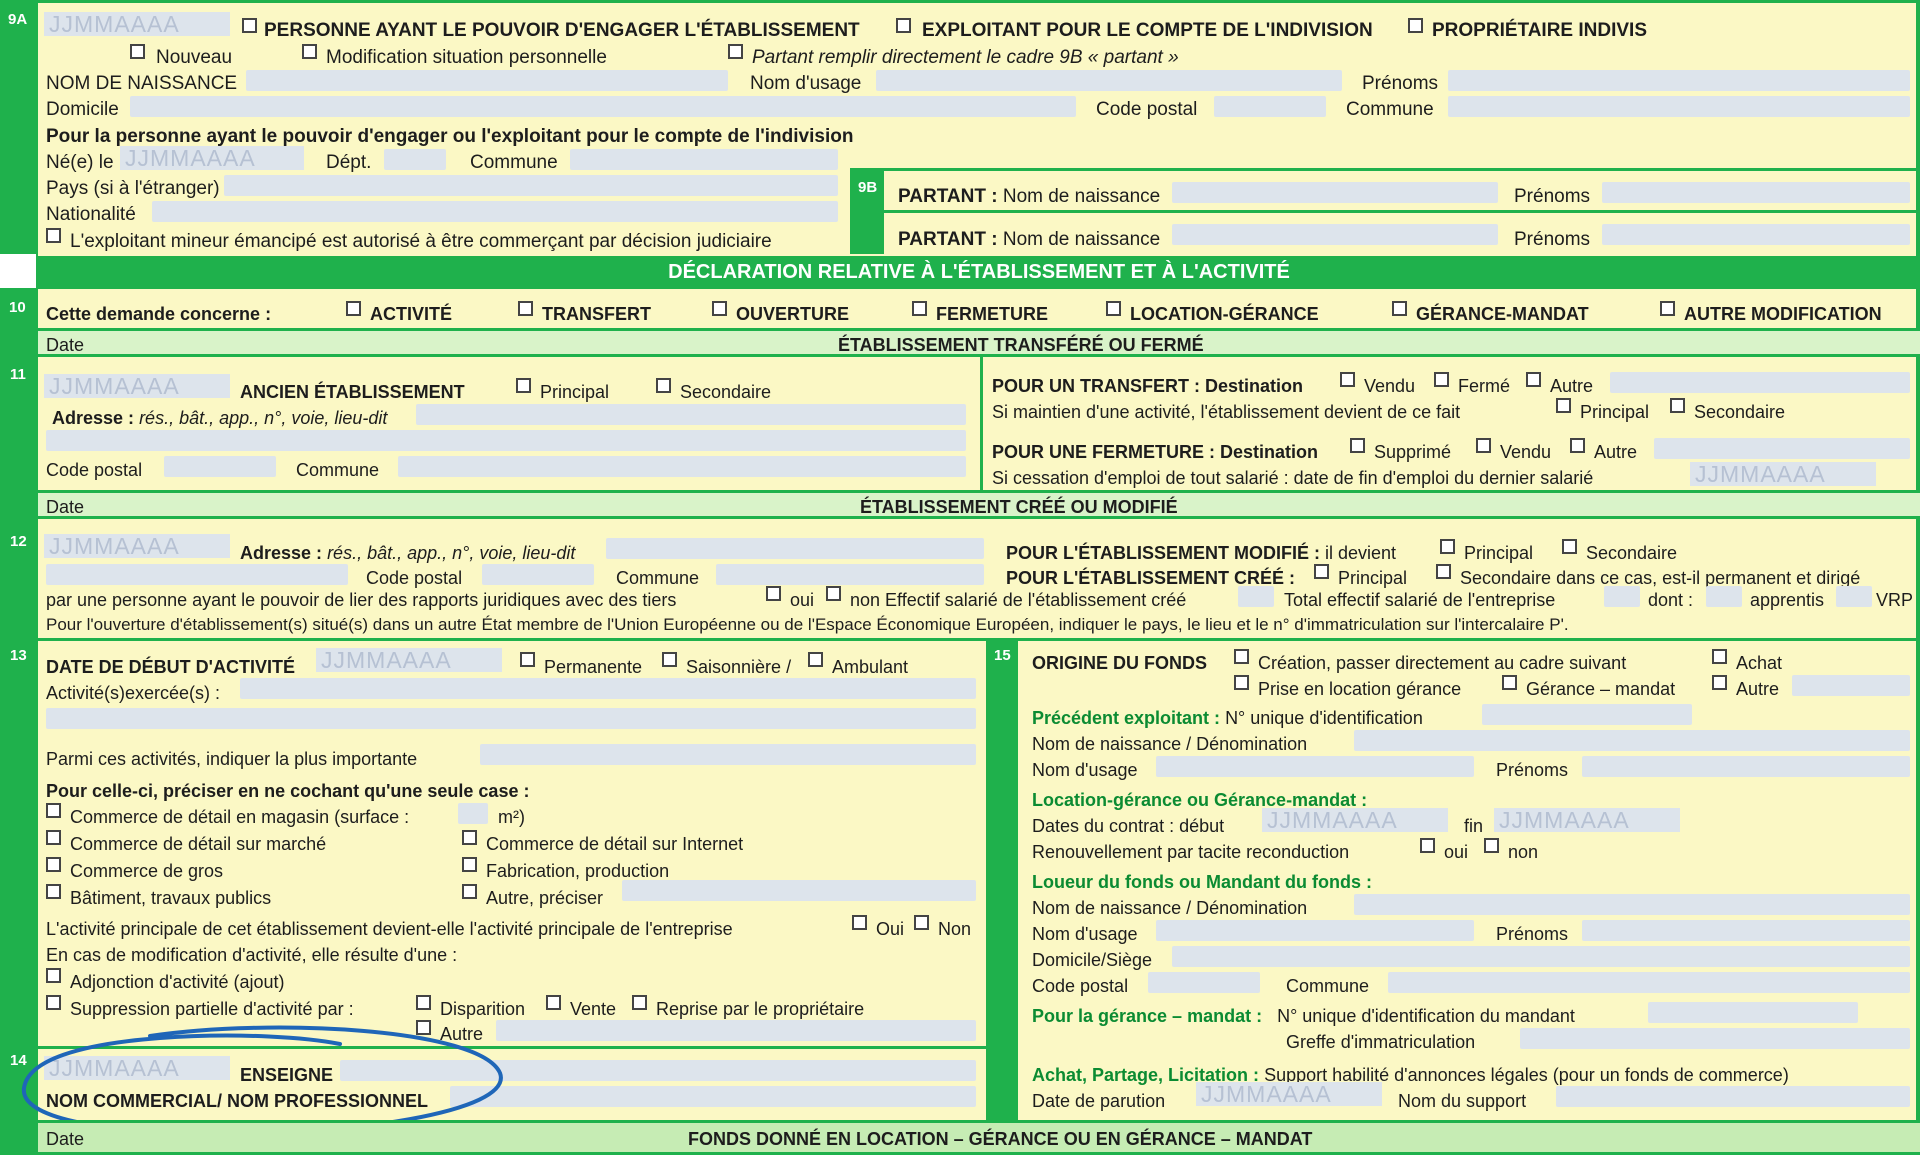 The width and height of the screenshot is (1920, 1155). I want to click on checkbox-maintien-principal, so click(1563, 405).